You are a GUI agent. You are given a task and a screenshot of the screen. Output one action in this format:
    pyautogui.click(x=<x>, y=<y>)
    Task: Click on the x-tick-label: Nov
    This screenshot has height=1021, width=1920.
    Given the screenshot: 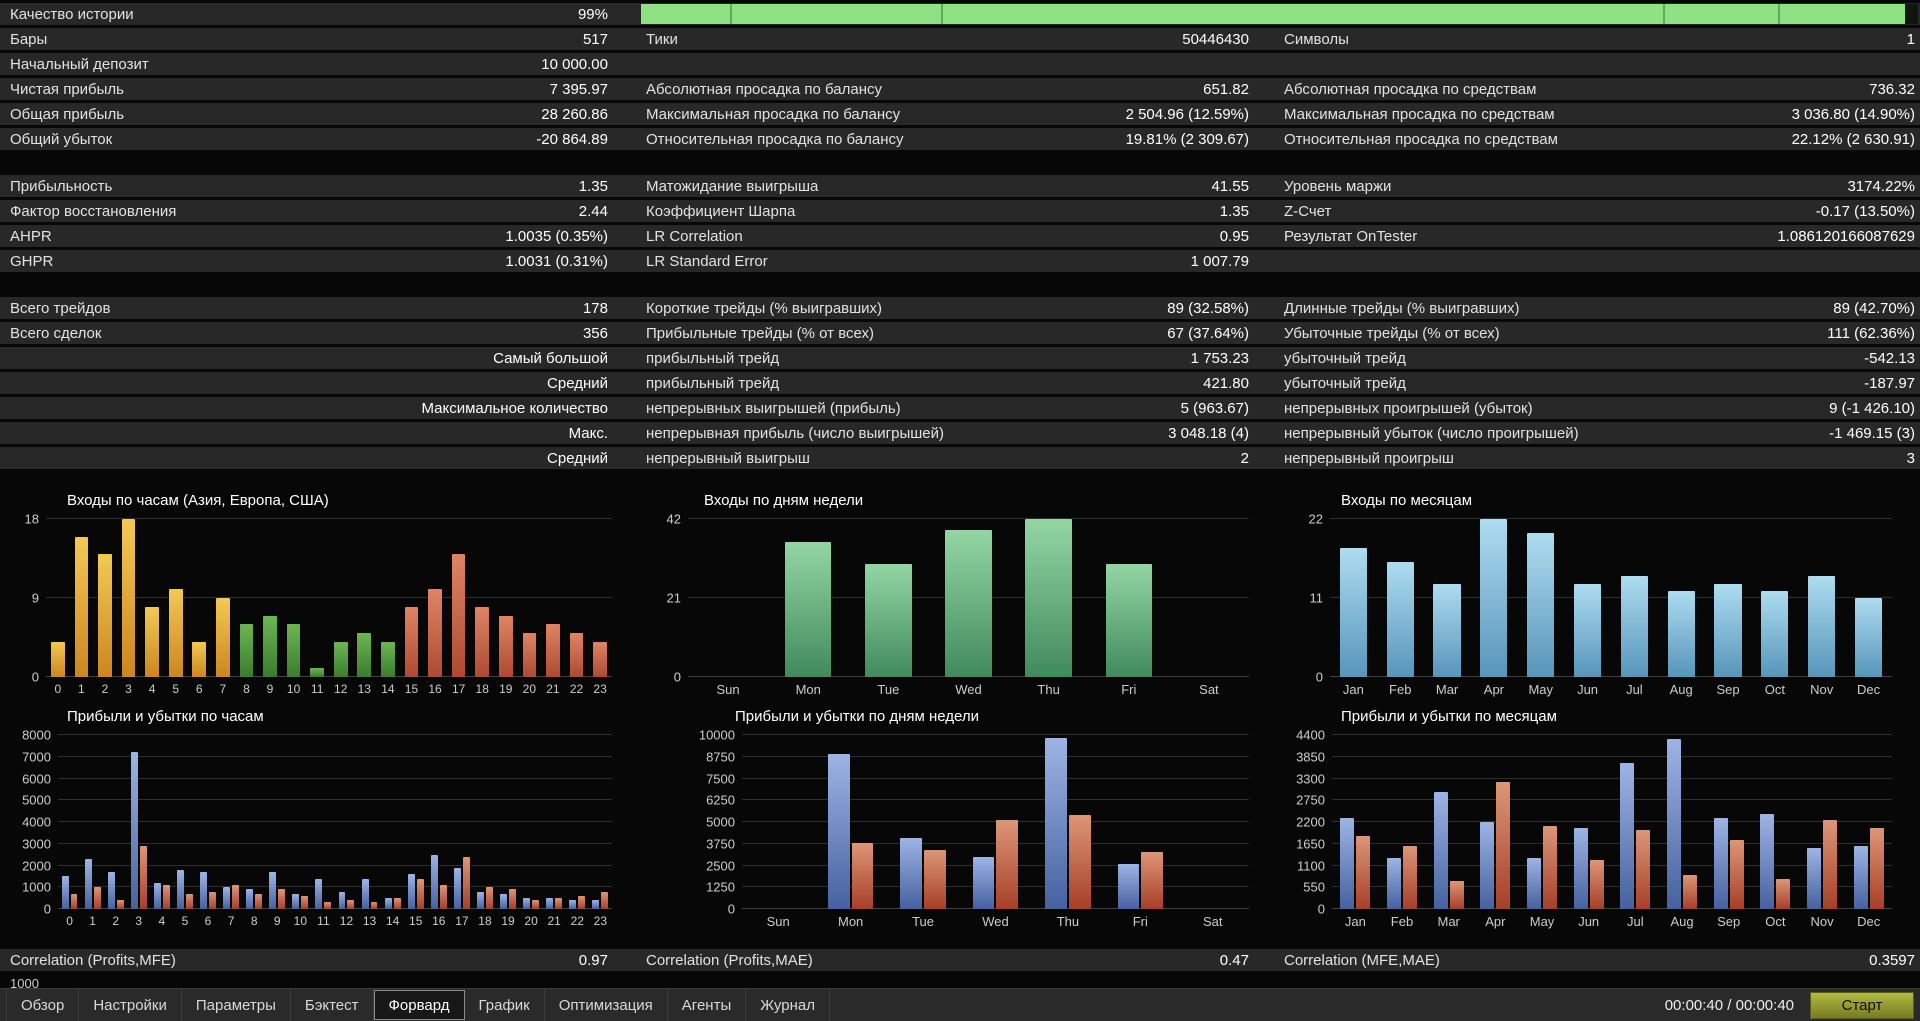 What is the action you would take?
    pyautogui.click(x=1822, y=689)
    